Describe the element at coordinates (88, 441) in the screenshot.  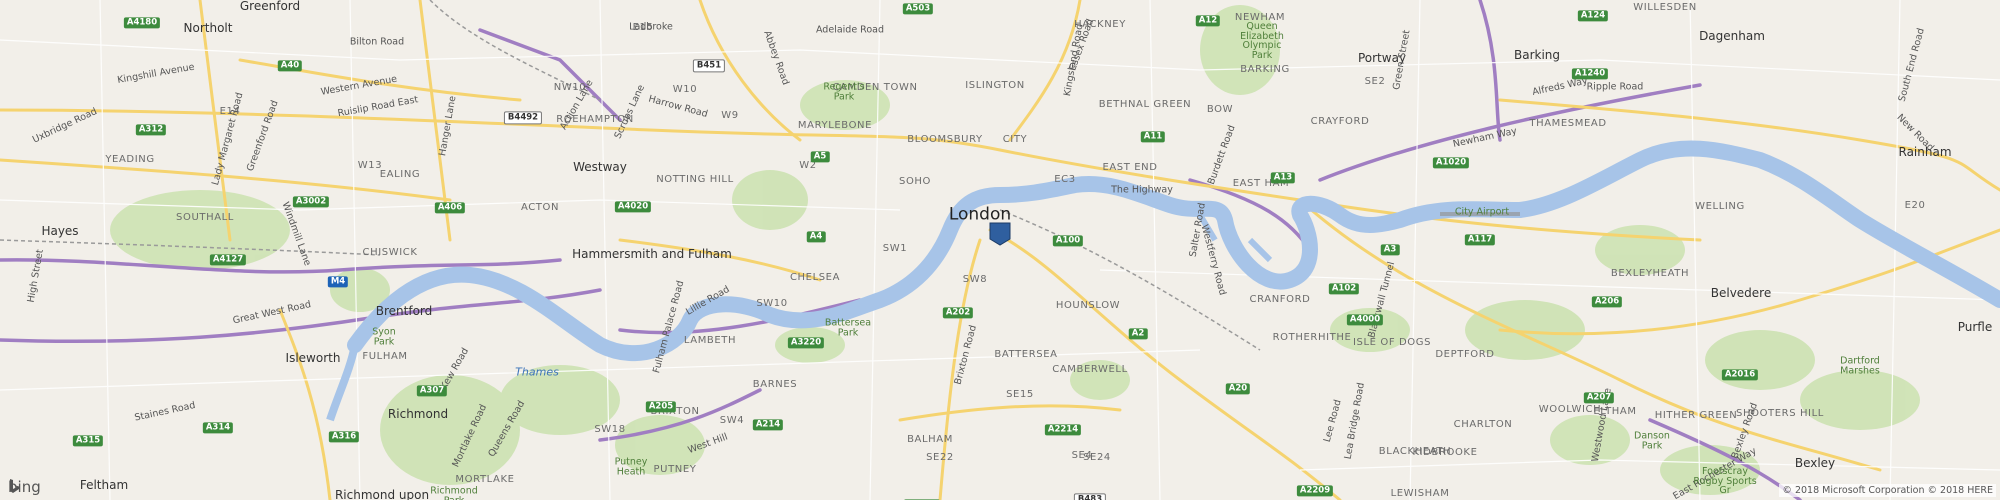
I see `road-shield: A315` at that location.